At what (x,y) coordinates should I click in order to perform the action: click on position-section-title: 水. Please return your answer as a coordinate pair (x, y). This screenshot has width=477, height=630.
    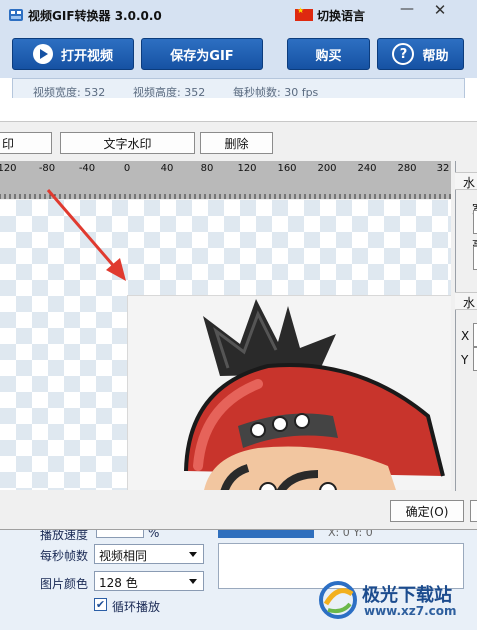
    Looking at the image, I should click on (469, 303).